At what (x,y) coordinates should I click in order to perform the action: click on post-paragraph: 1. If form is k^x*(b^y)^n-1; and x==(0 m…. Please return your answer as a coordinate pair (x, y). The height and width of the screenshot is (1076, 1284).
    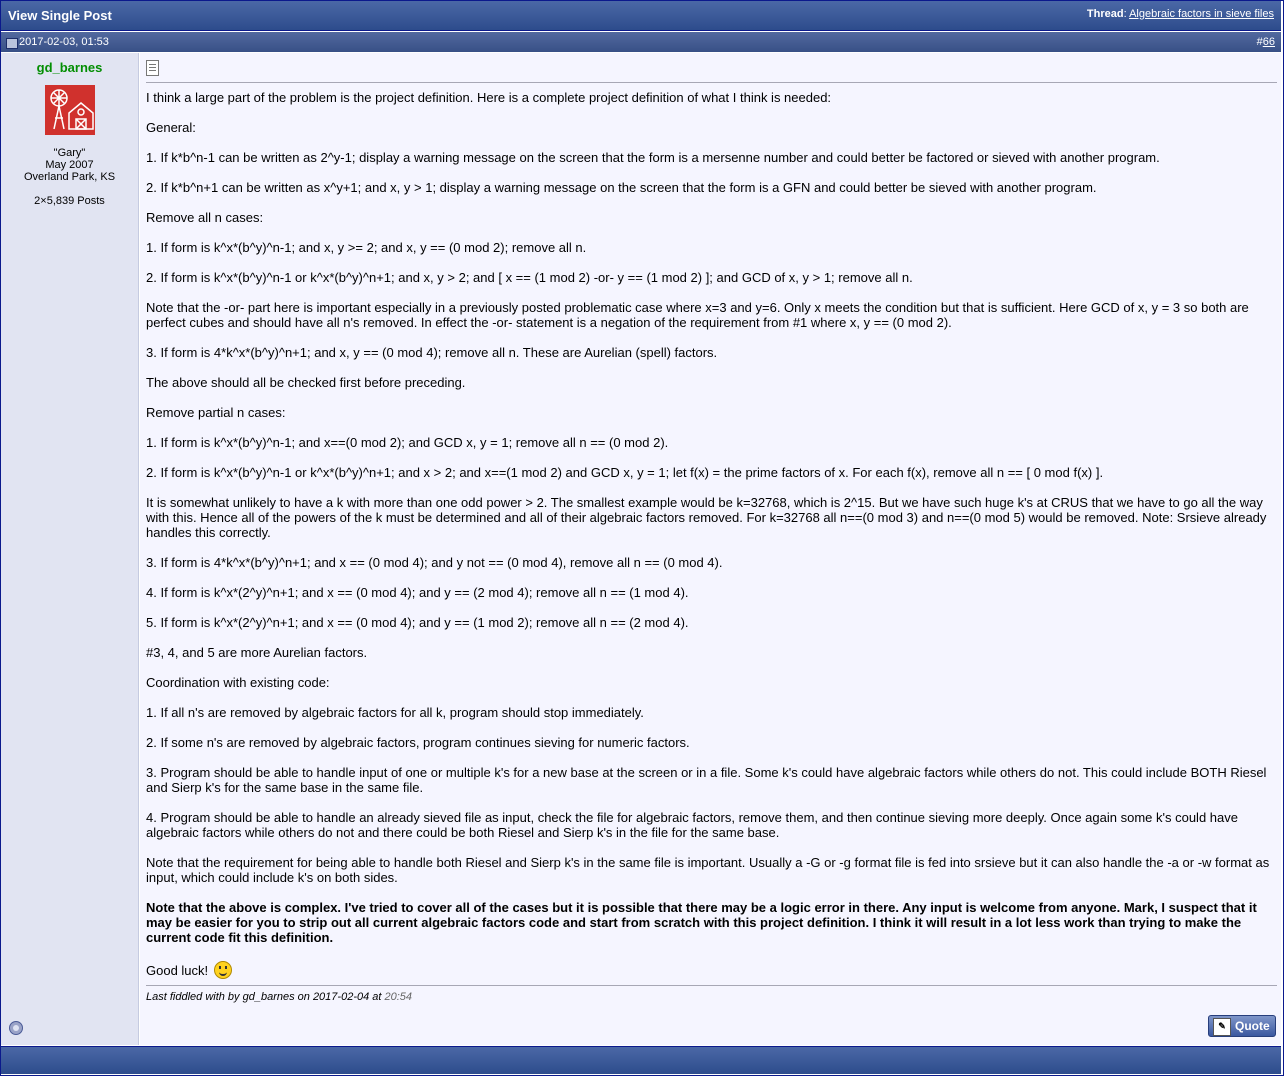
    Looking at the image, I should click on (407, 442).